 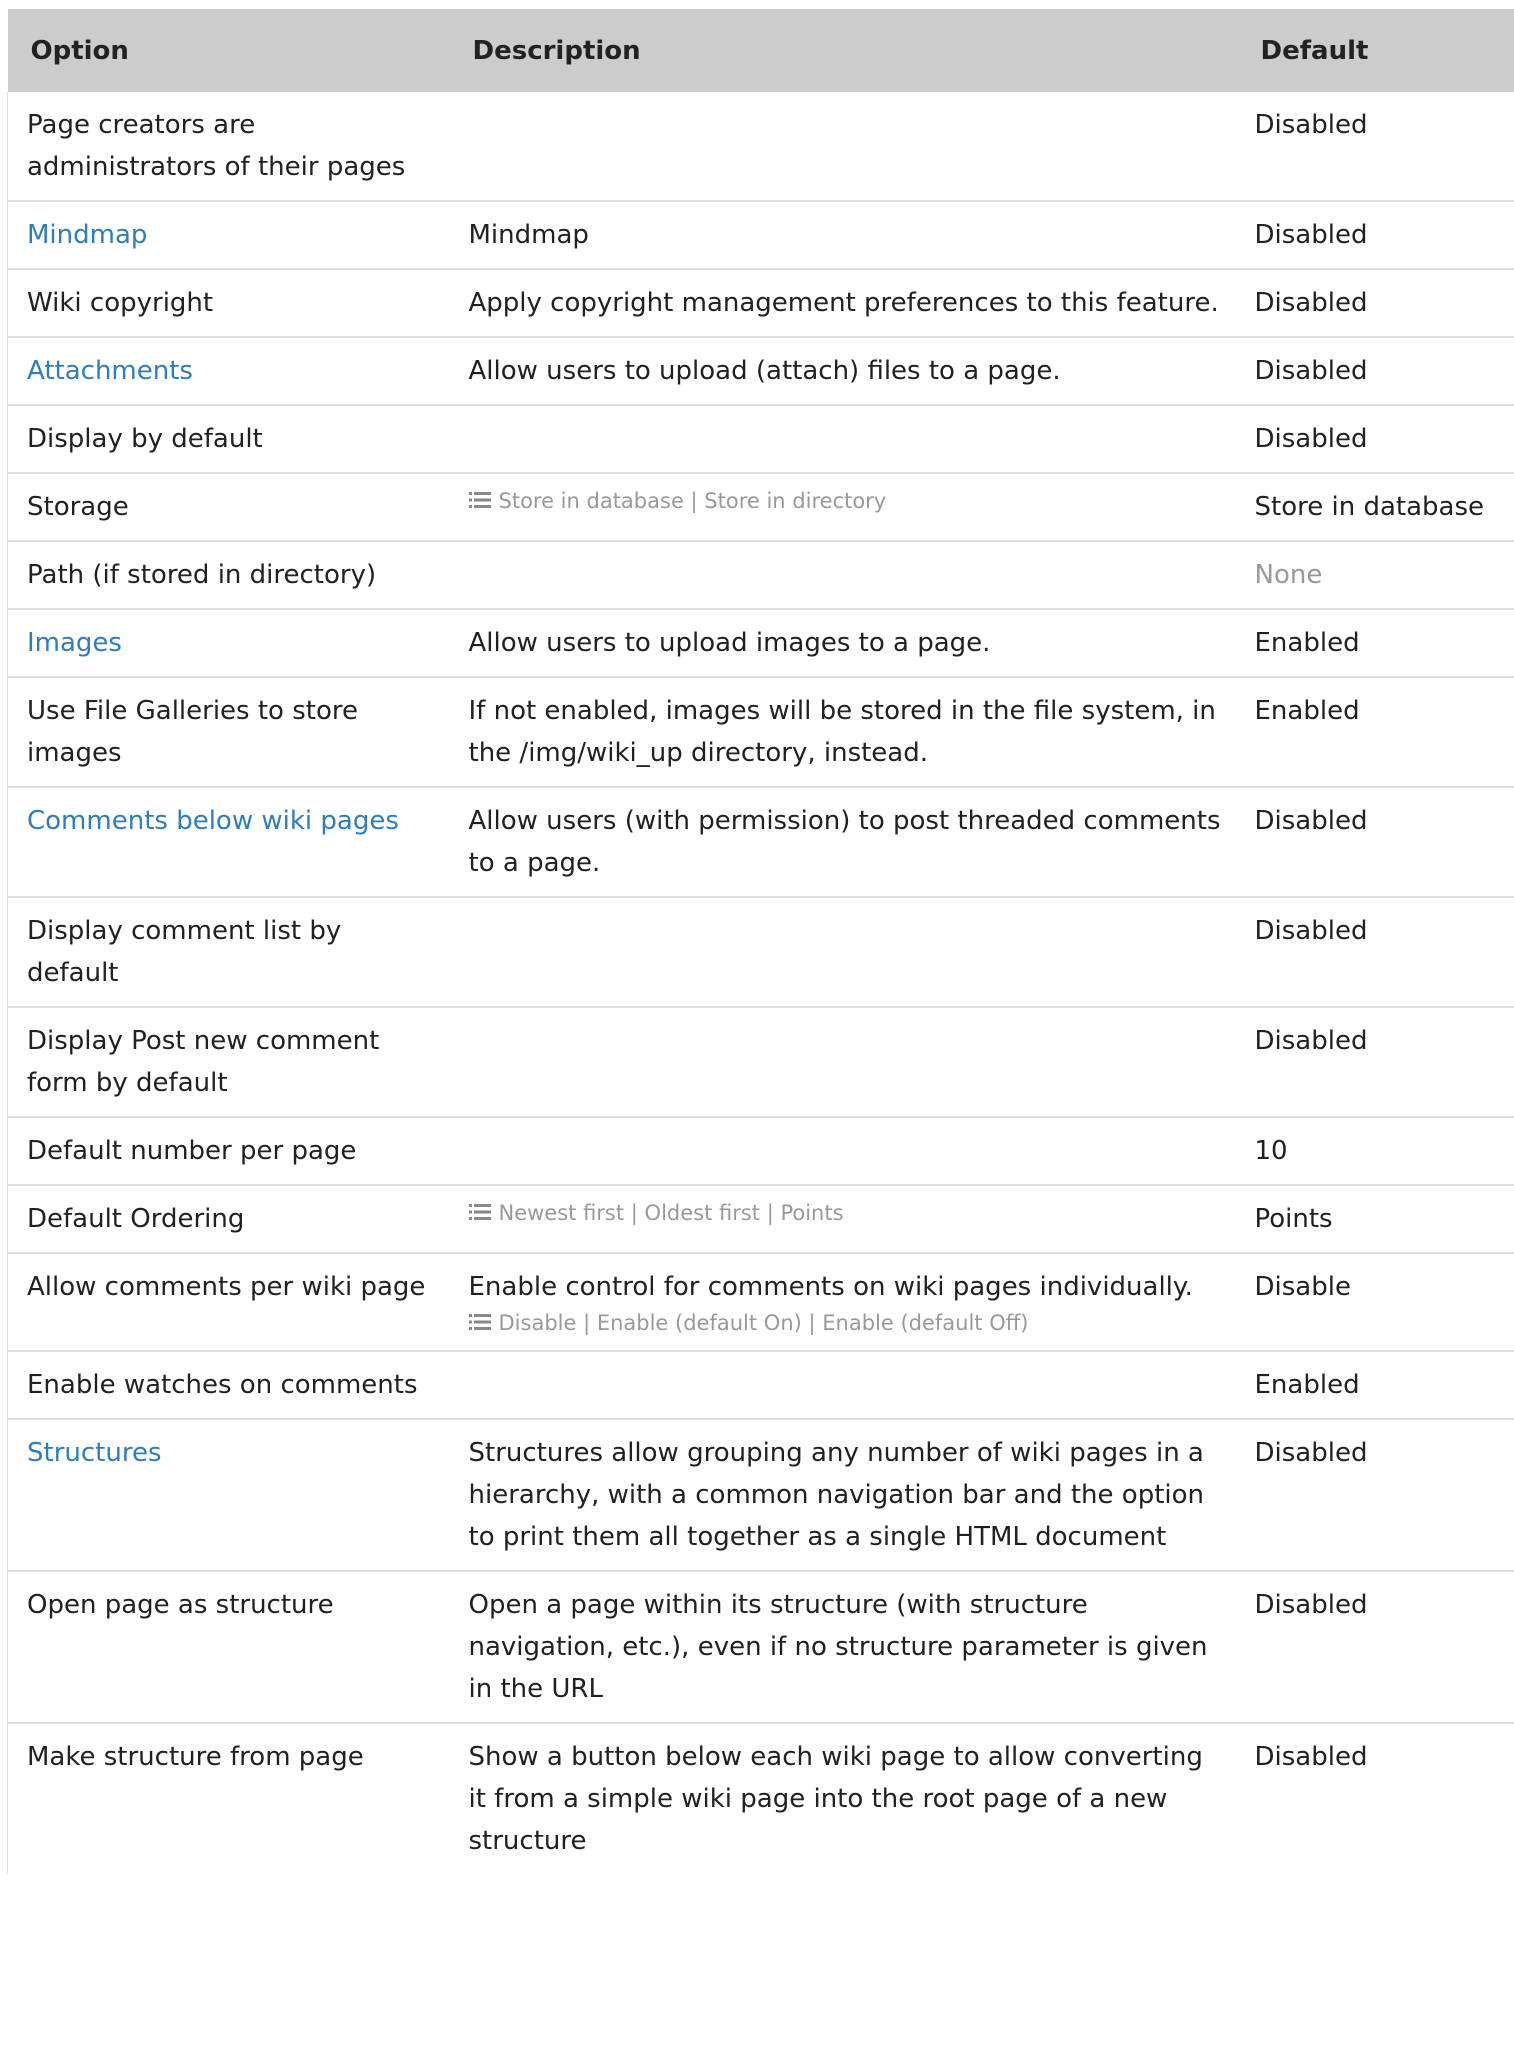 I want to click on default-value: Points, so click(x=1372, y=1218).